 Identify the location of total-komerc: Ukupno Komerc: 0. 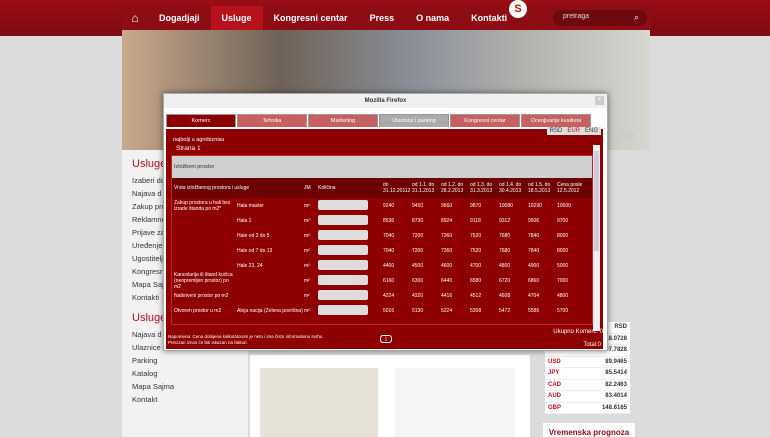
(578, 332).